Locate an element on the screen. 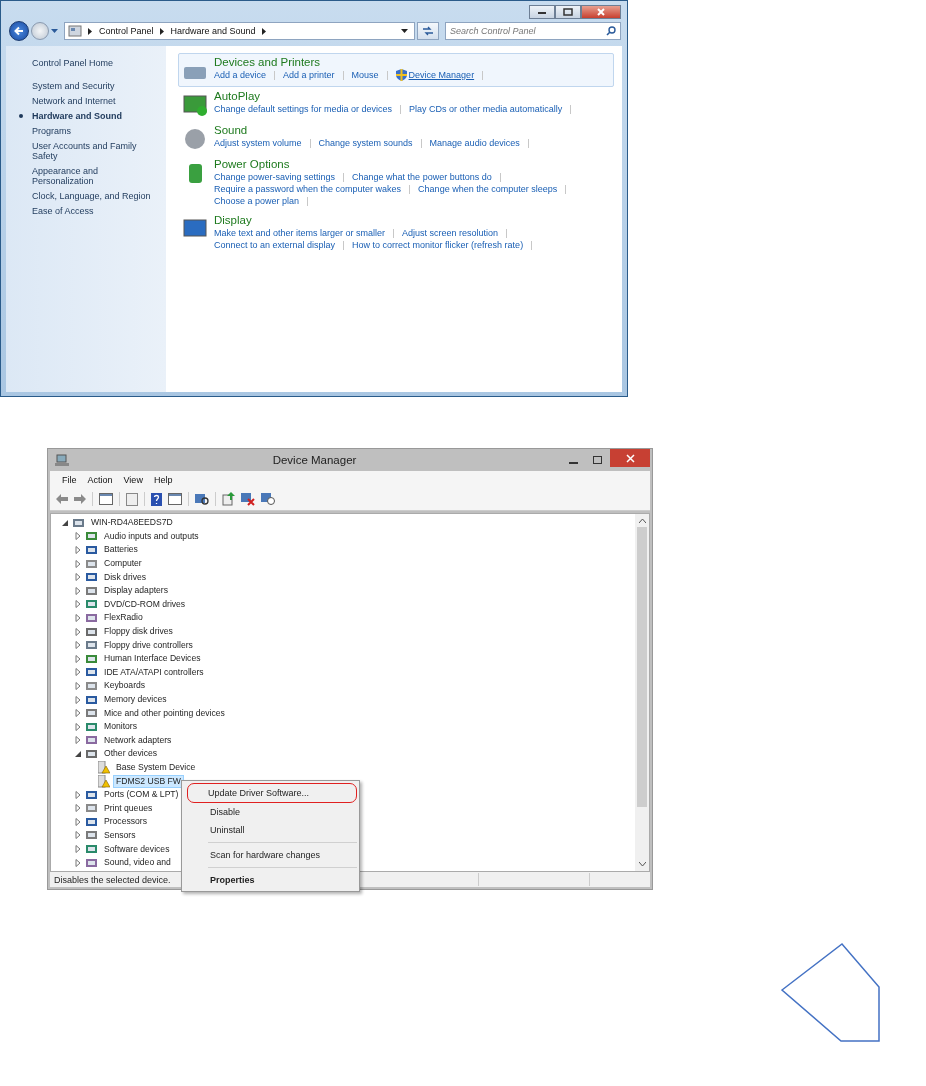  rollback-icon is located at coordinates (268, 499).